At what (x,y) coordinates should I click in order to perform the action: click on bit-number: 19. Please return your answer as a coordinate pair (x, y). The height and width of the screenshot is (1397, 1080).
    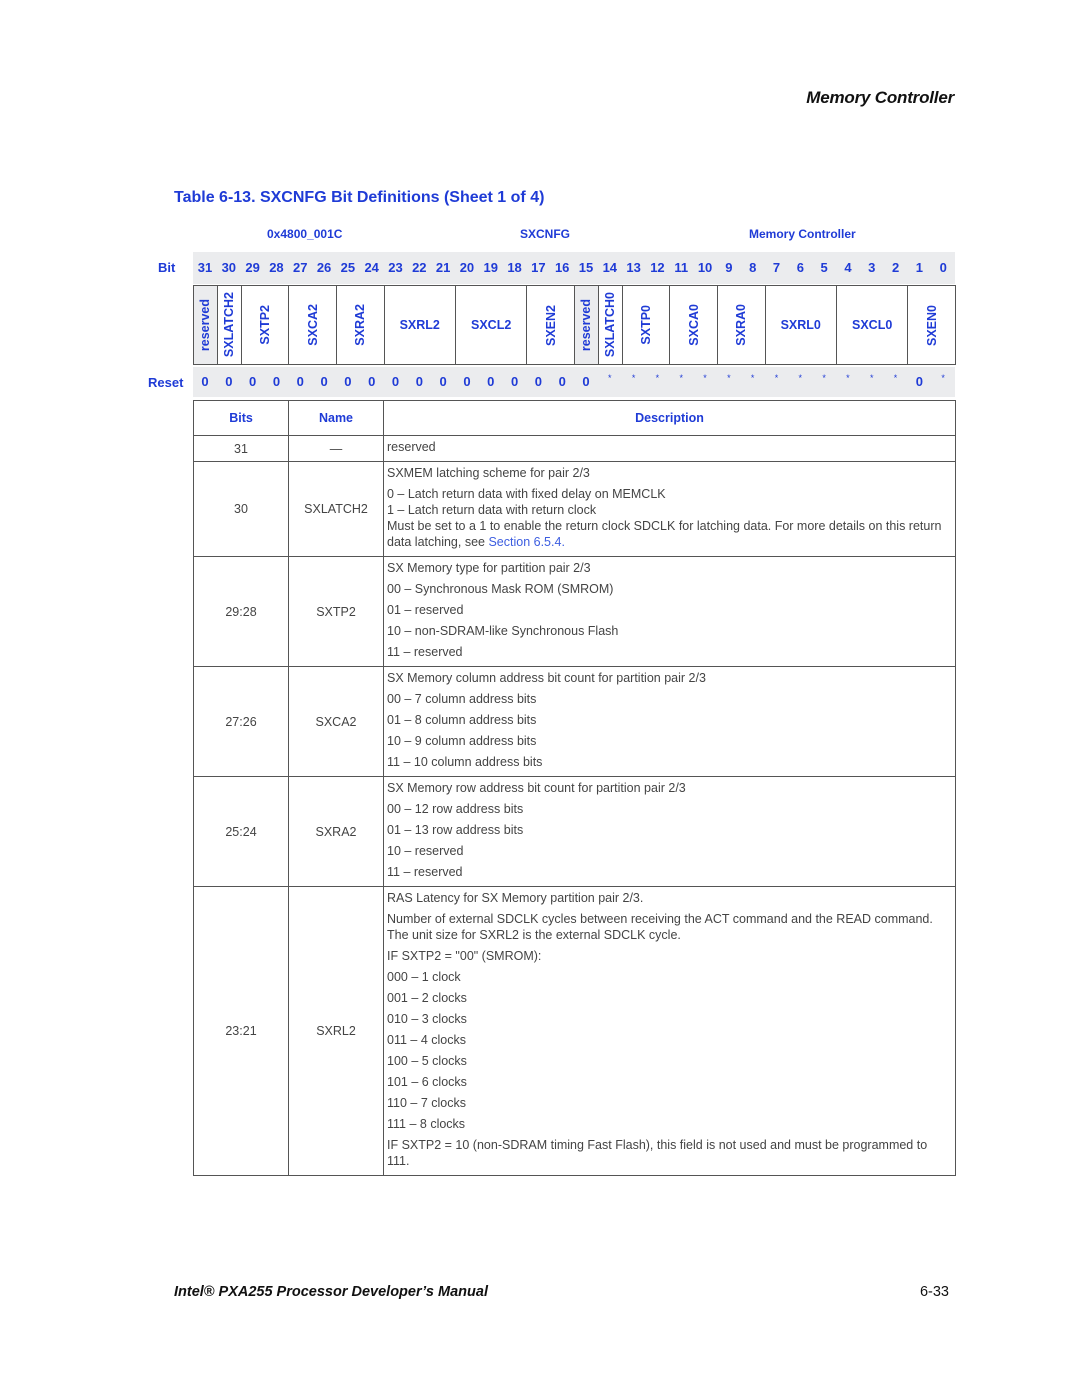
    Looking at the image, I should click on (490, 267).